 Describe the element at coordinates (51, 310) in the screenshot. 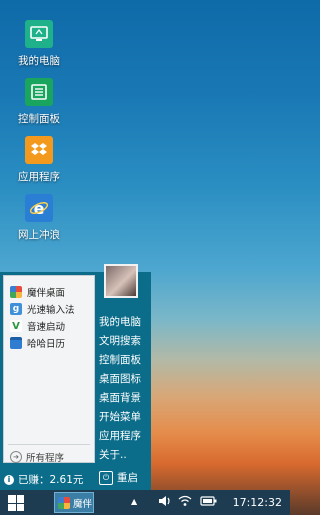

I see `start-app-label: 光速输入法` at that location.